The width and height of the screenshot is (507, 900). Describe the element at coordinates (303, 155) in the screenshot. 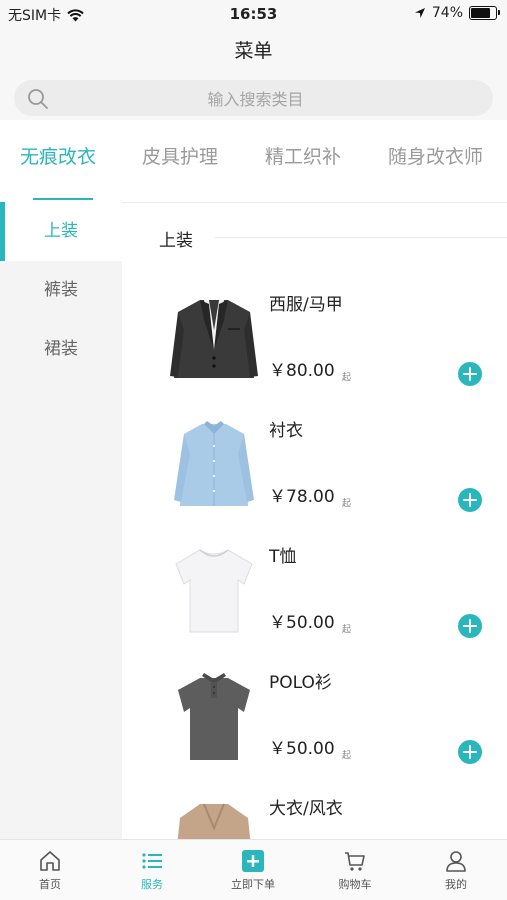

I see `tab-fine-darning: 精工织补` at that location.